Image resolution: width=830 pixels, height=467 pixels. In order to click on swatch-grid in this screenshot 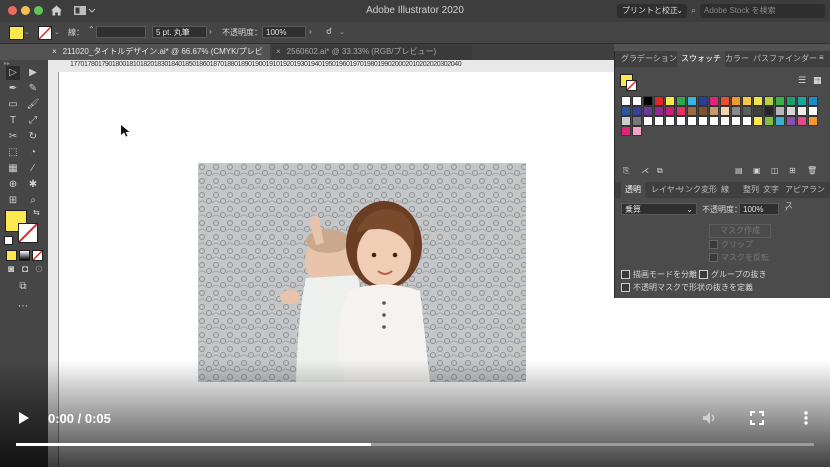, I will do `click(724, 116)`.